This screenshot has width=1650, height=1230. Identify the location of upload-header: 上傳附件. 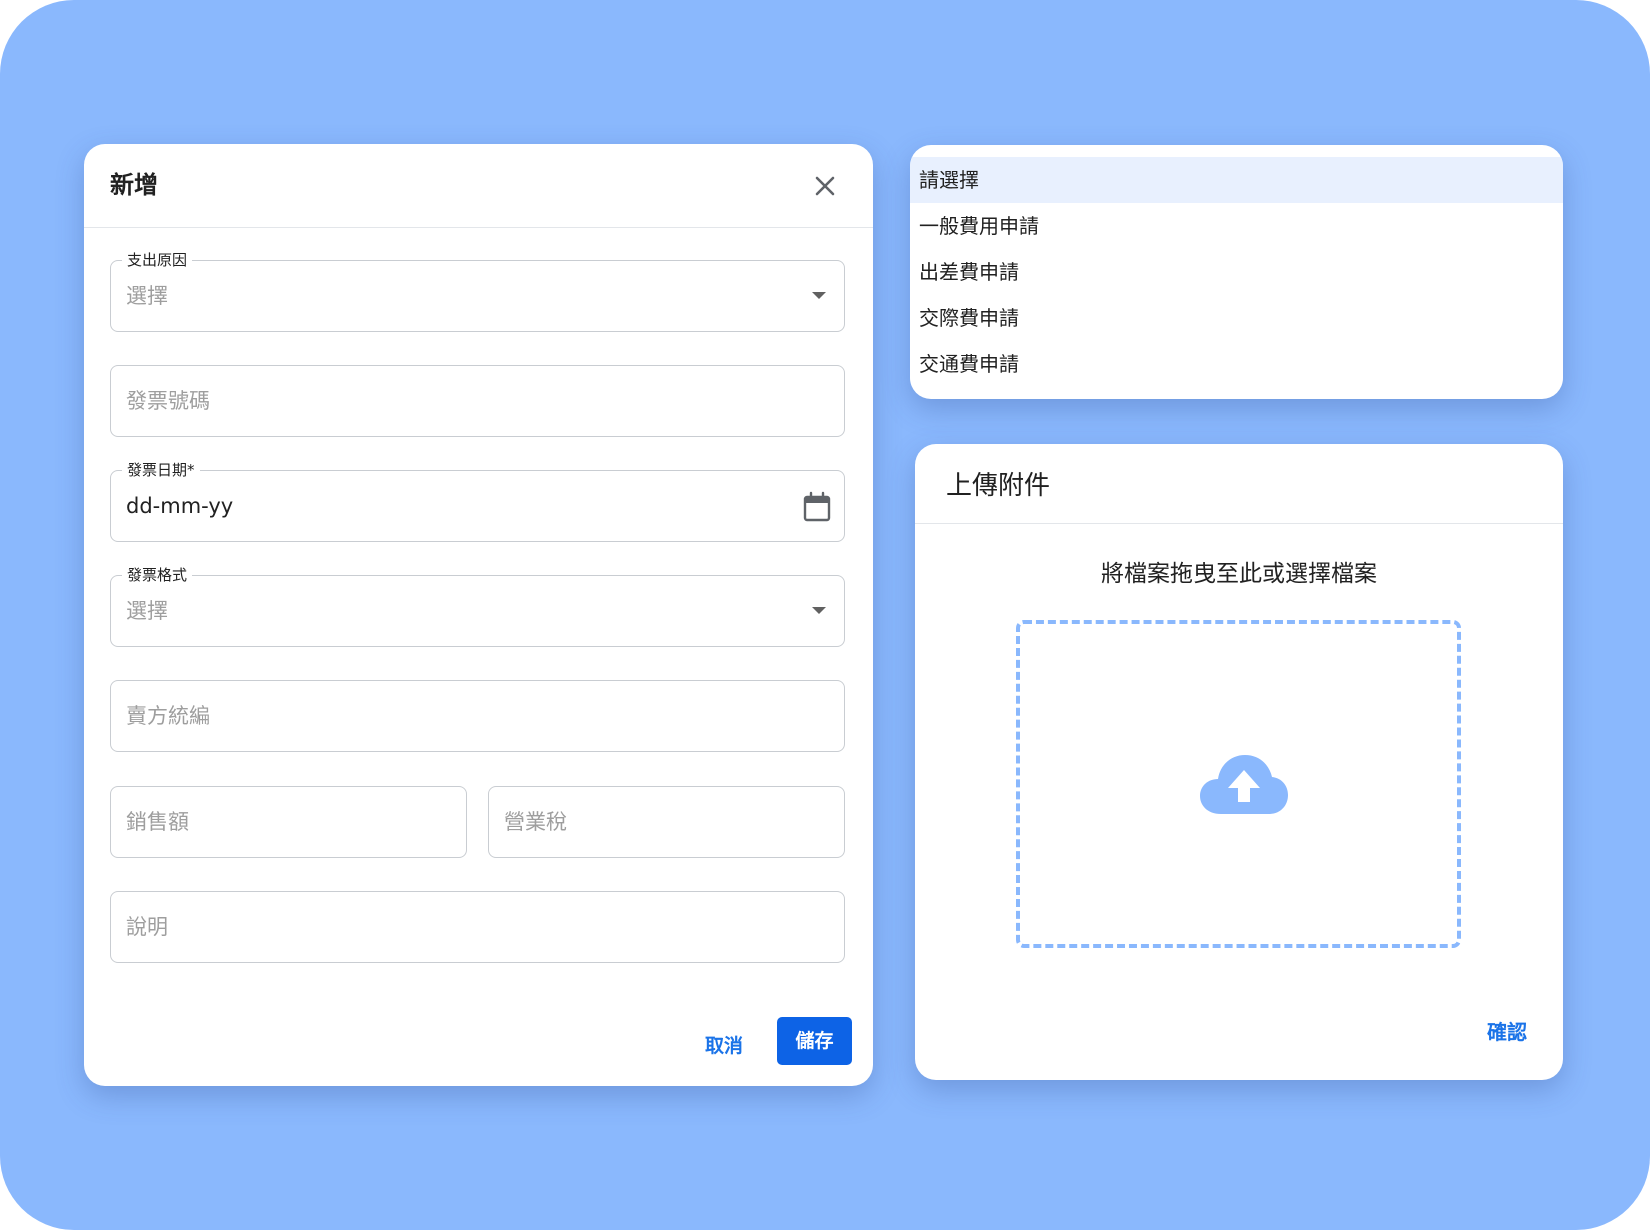
(1239, 484).